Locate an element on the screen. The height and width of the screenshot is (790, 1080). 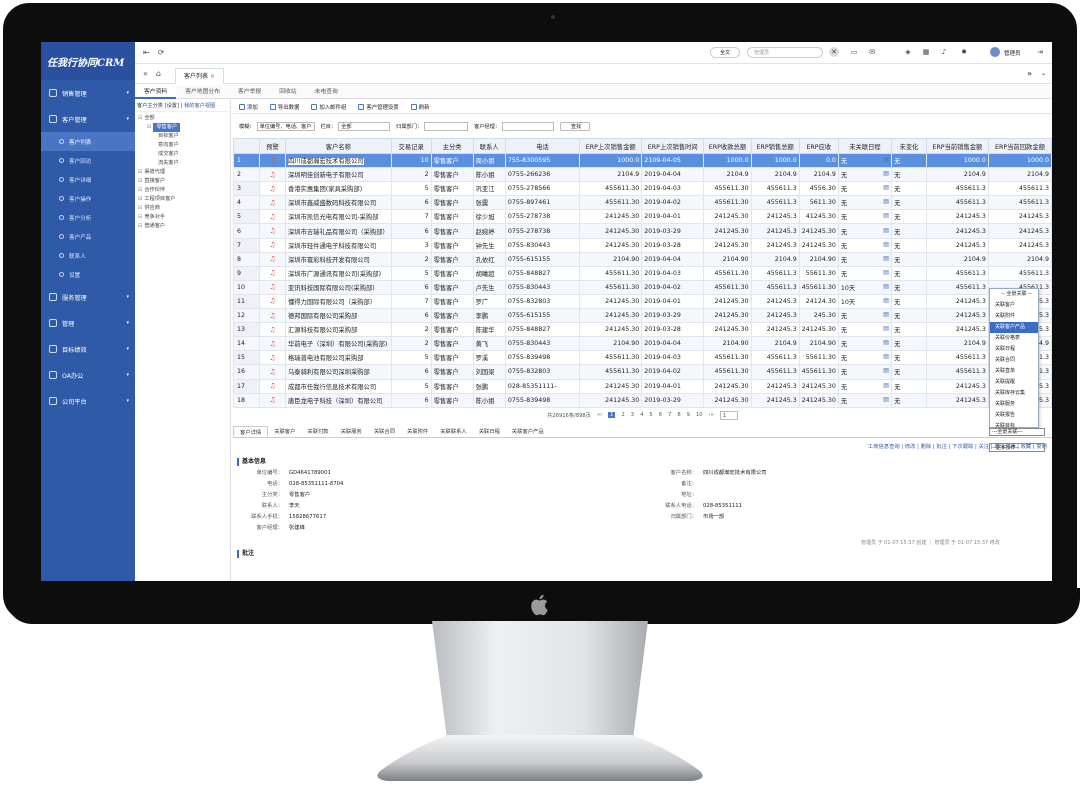
detail-action-link: 批注 is located at coordinates (941, 447).